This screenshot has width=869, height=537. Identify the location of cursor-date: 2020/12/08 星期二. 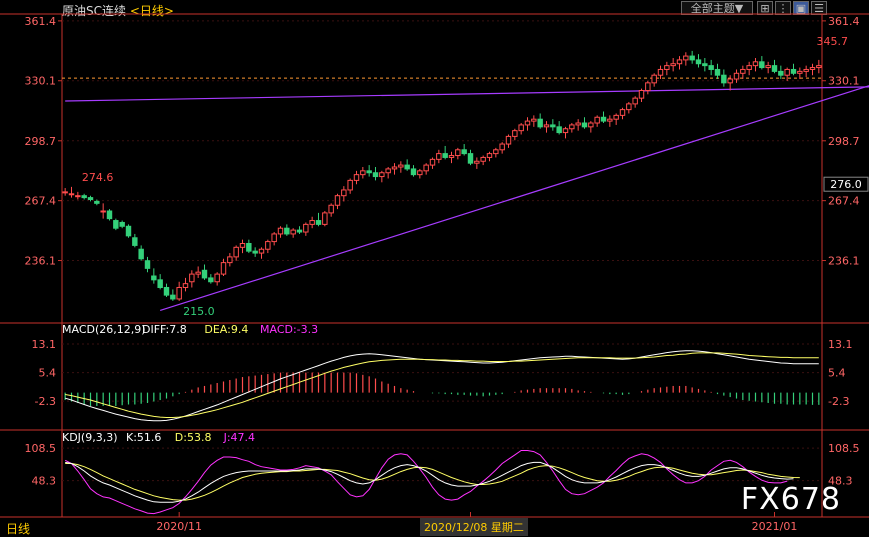
(474, 527).